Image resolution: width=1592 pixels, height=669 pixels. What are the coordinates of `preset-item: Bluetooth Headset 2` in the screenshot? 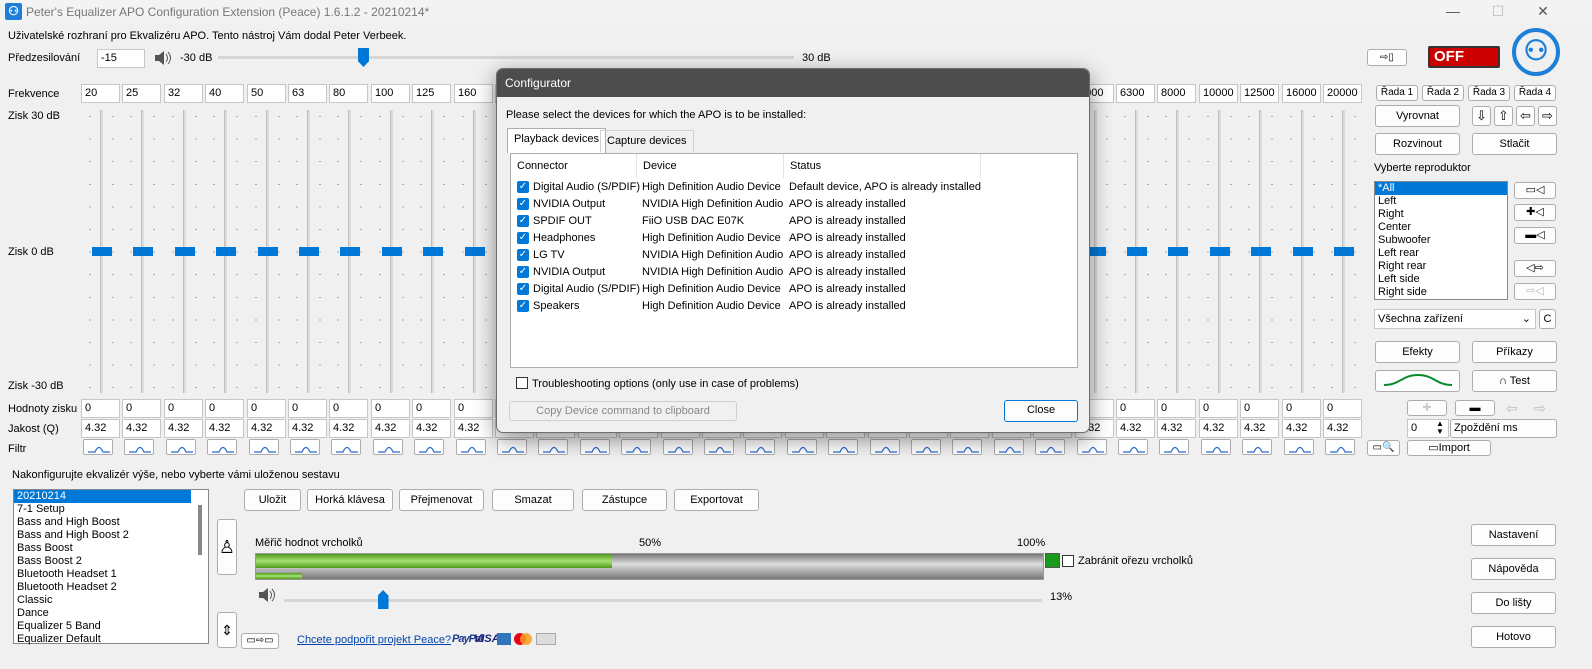 It's located at (111, 587).